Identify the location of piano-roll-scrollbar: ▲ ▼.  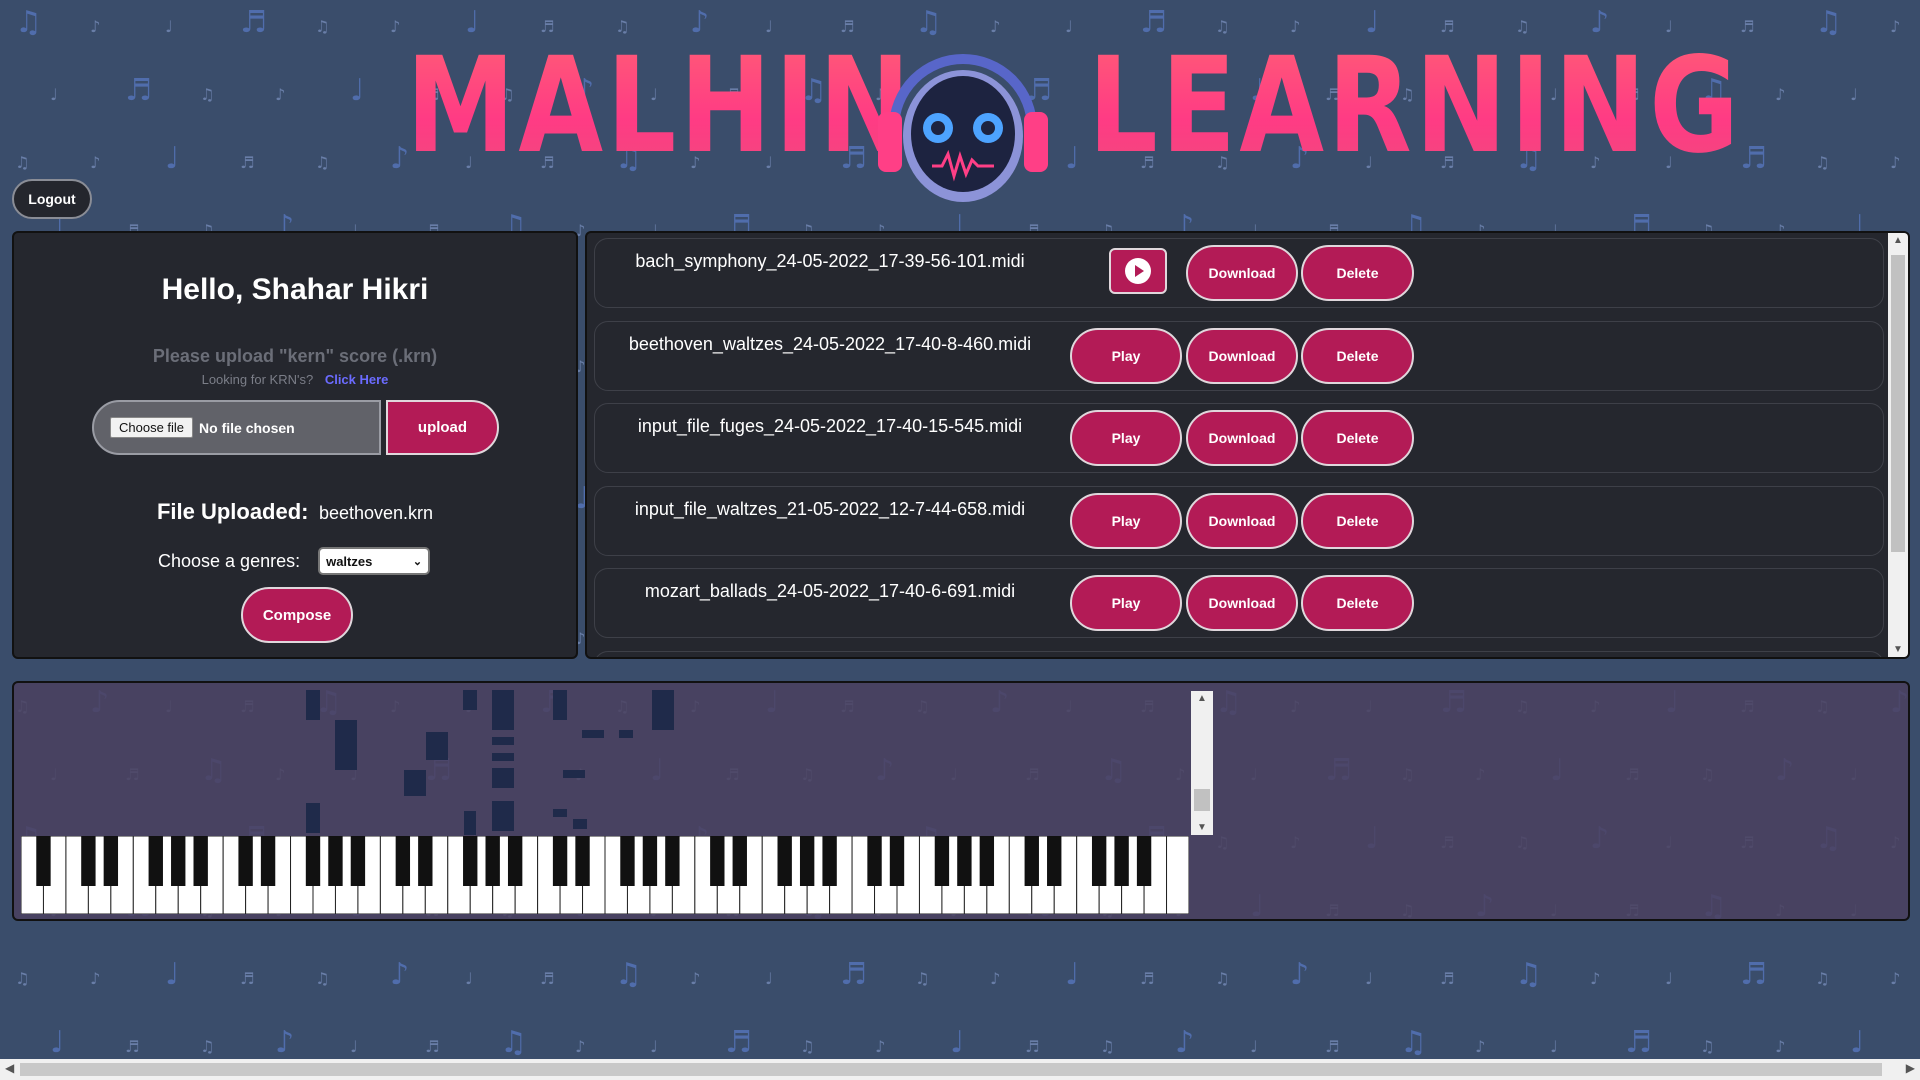
(1202, 763).